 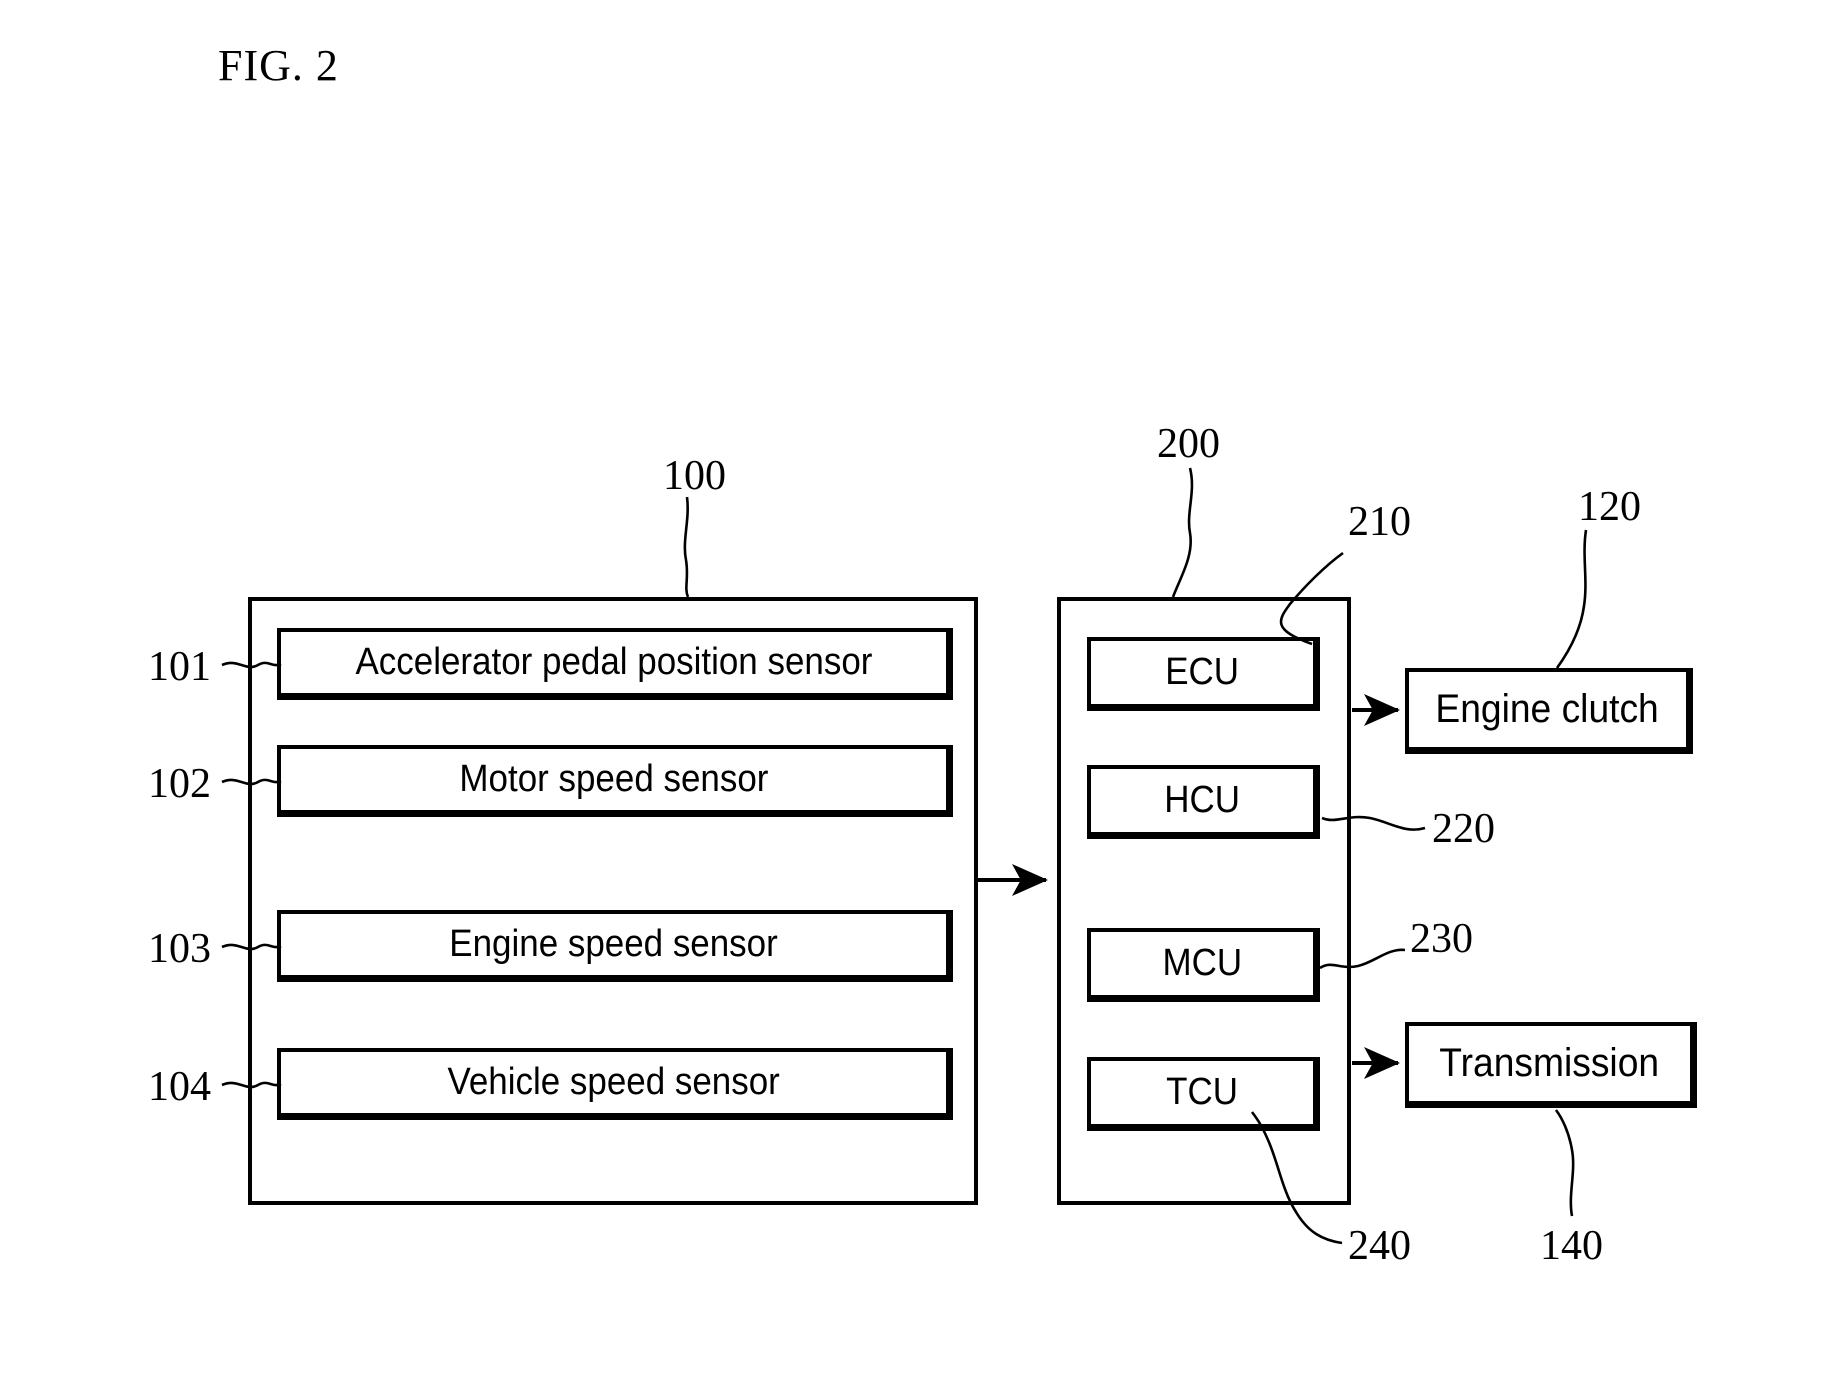 I want to click on controller-box-ecu: ECU, so click(x=1203, y=674).